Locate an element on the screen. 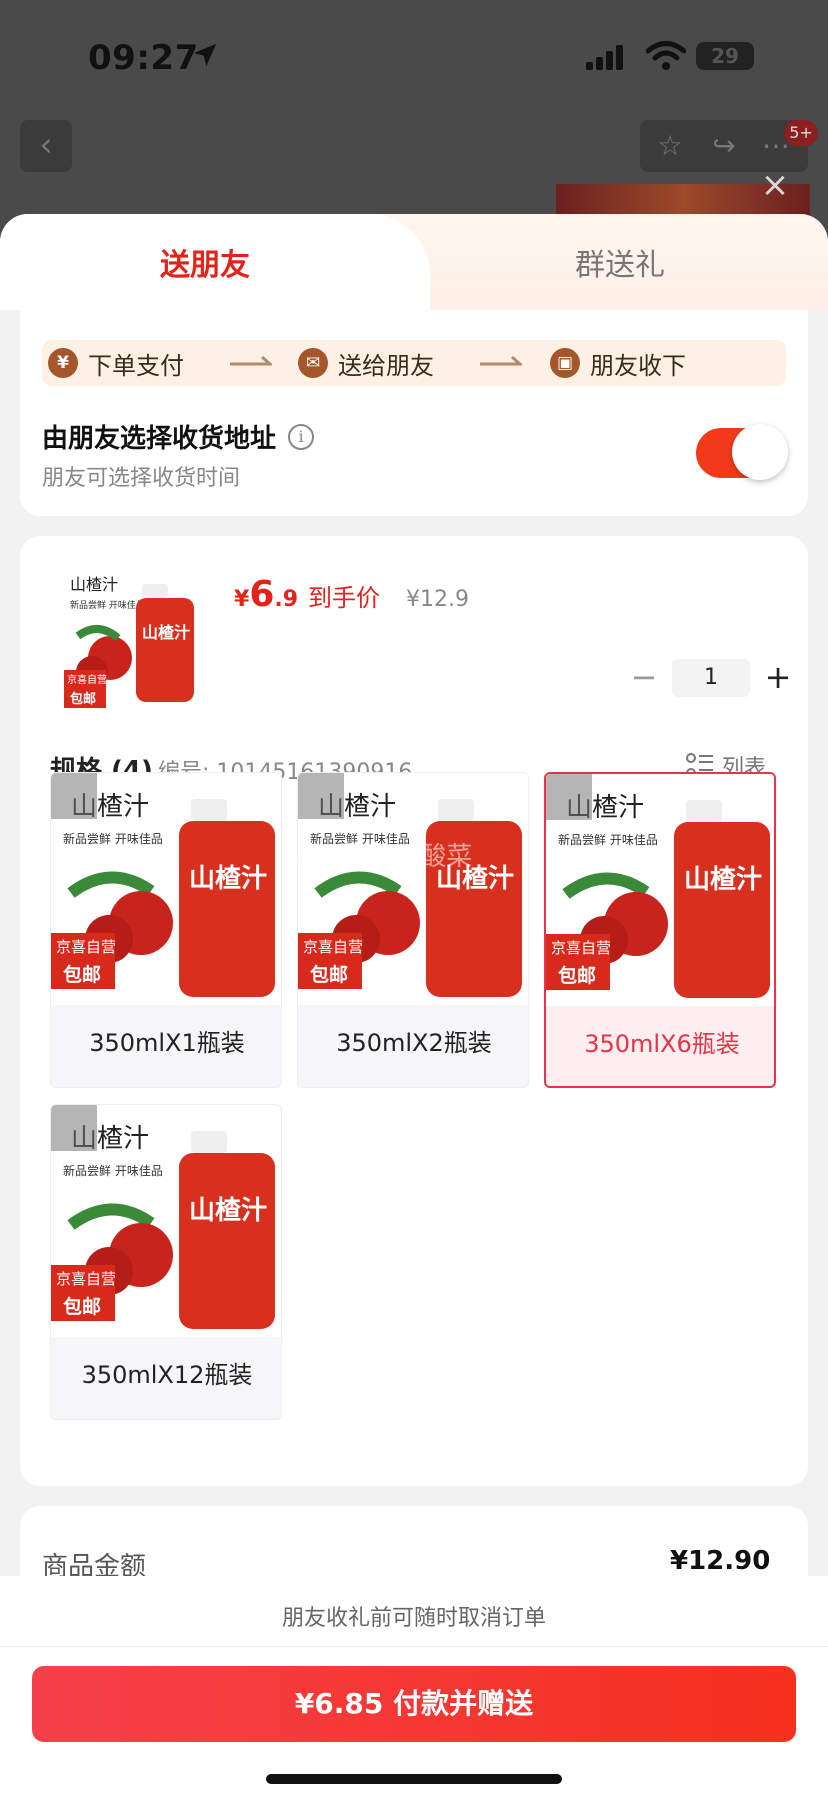  price-tag: 到手价 is located at coordinates (344, 598).